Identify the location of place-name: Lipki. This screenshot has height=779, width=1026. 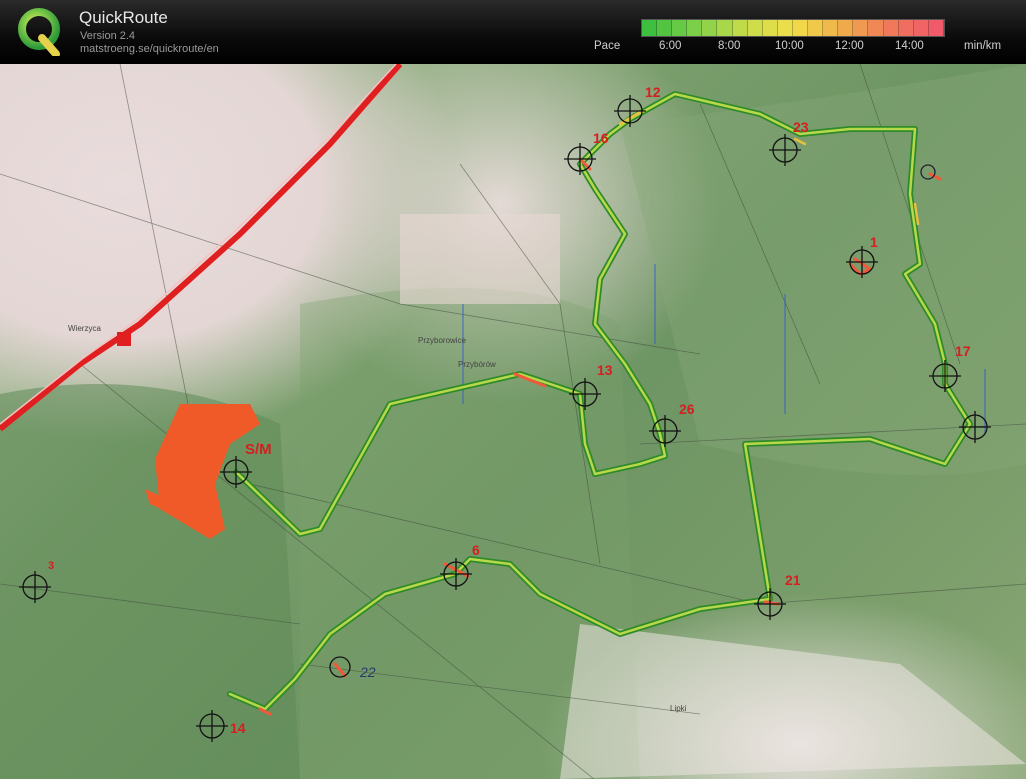
(678, 708).